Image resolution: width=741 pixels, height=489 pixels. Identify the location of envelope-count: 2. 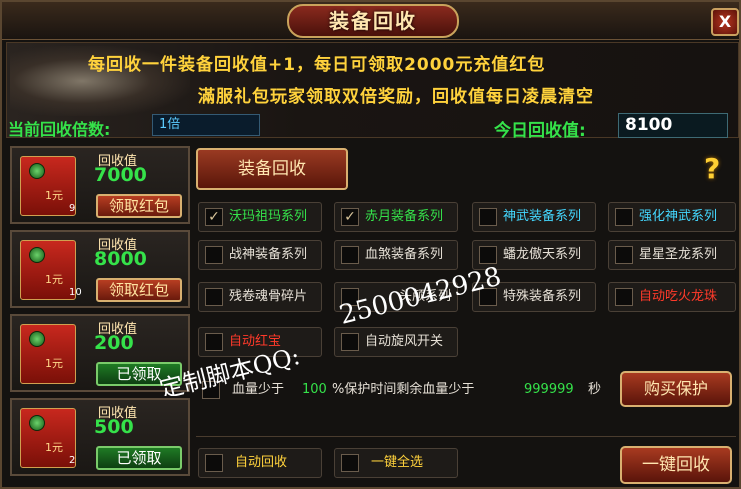
(72, 460).